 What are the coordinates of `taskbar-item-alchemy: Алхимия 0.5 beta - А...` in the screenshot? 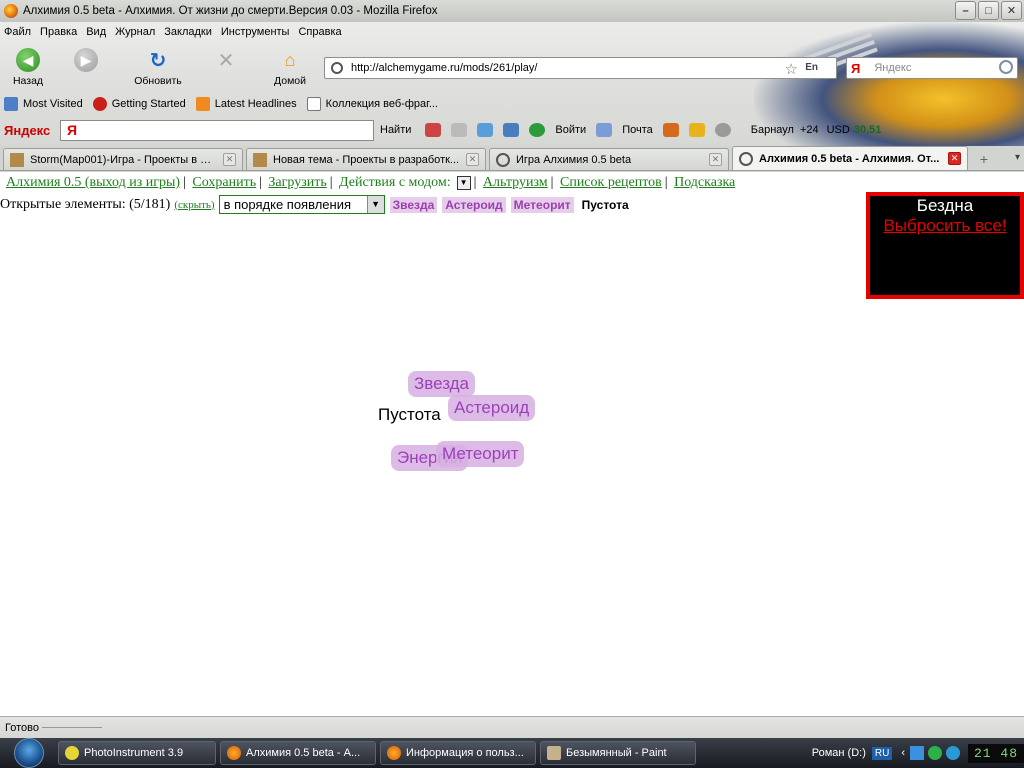 It's located at (298, 753).